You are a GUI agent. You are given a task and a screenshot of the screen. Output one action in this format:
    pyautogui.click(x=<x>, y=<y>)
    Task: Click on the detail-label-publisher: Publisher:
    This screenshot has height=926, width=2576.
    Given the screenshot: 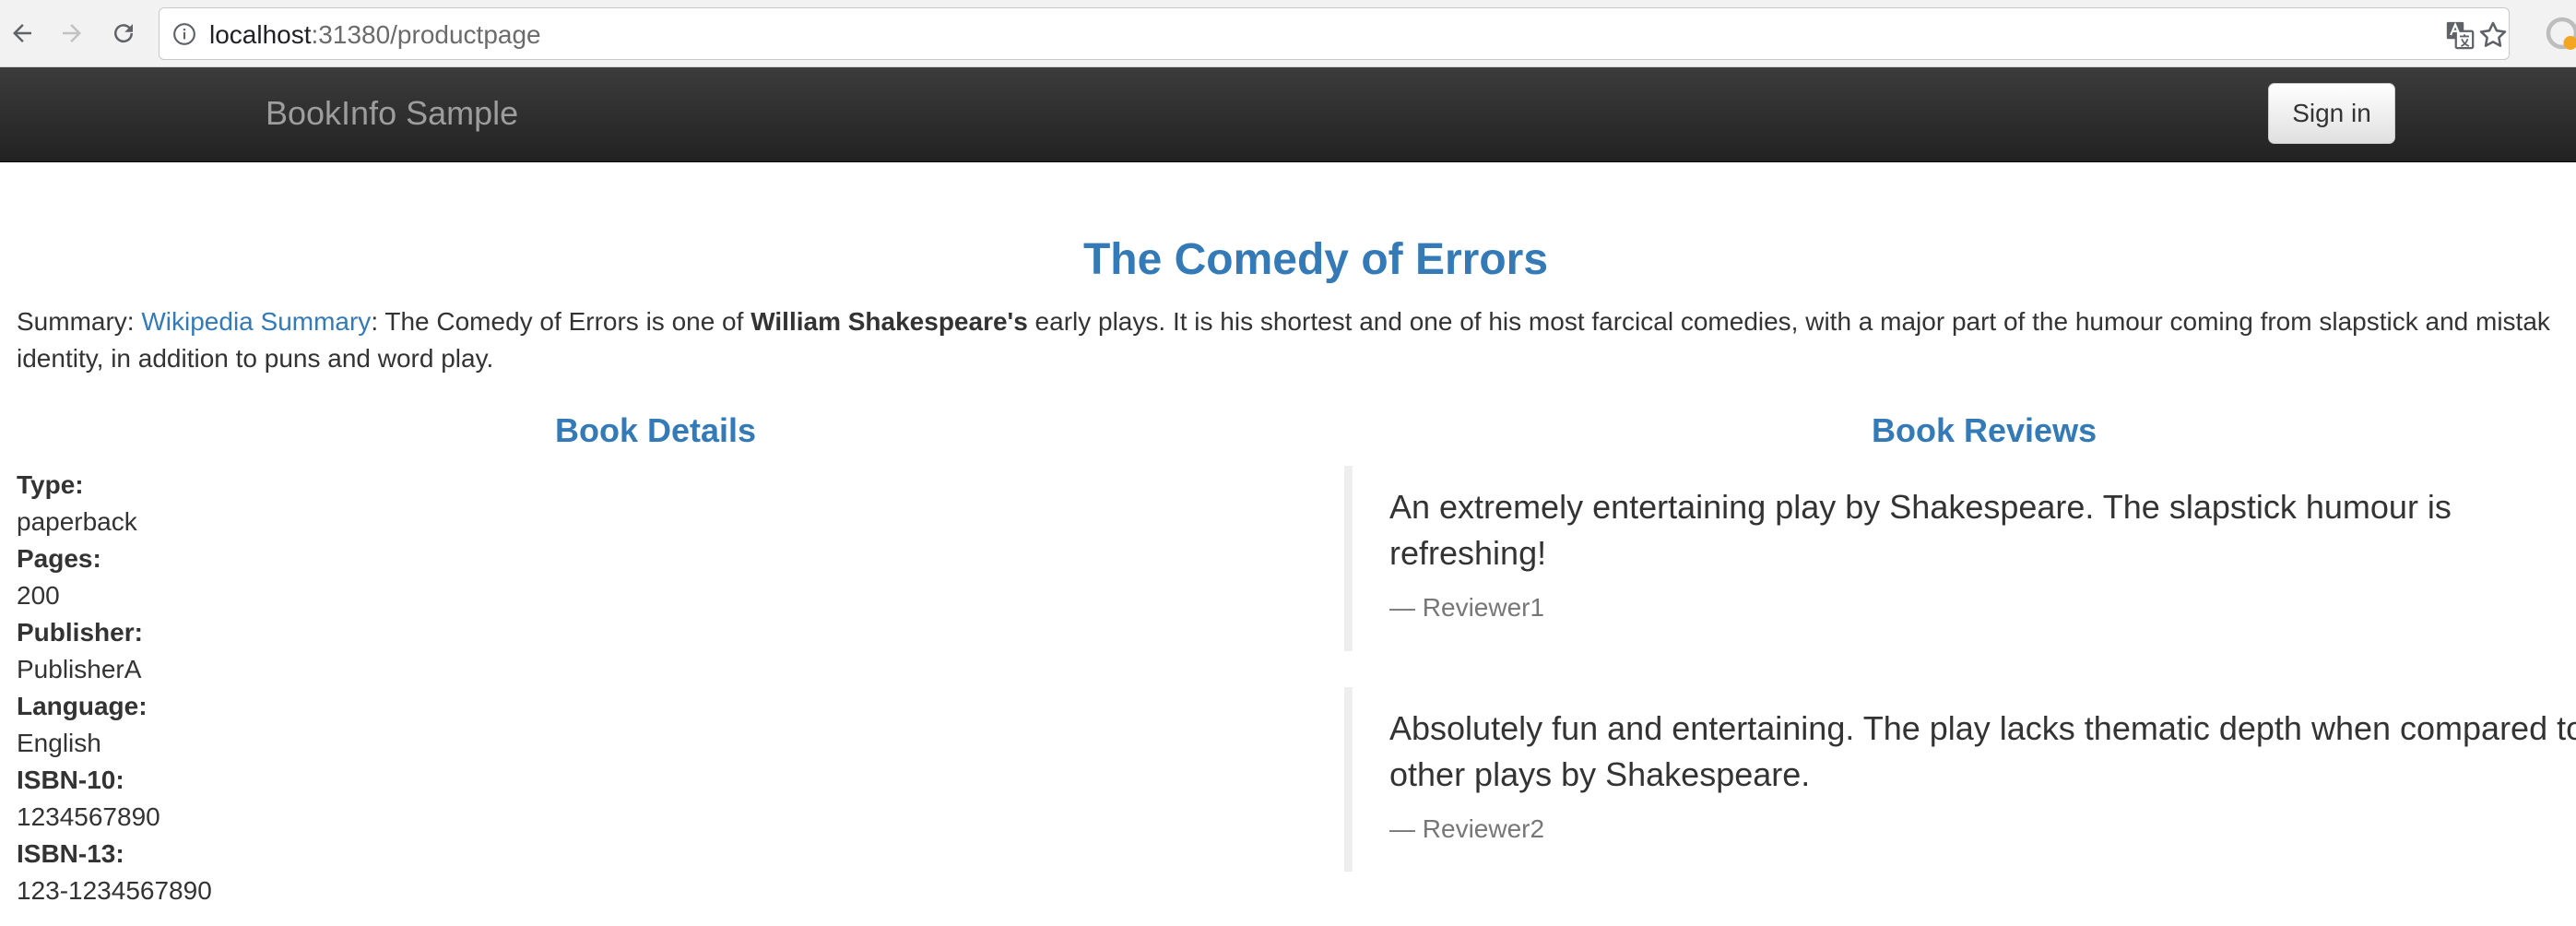 What is the action you would take?
    pyautogui.click(x=80, y=632)
    